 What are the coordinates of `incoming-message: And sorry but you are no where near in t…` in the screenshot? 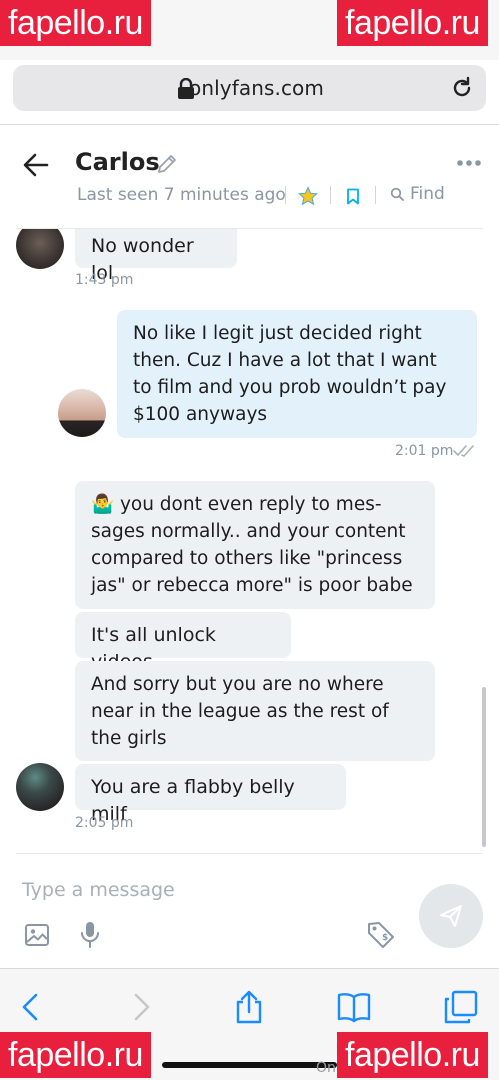 It's located at (255, 711).